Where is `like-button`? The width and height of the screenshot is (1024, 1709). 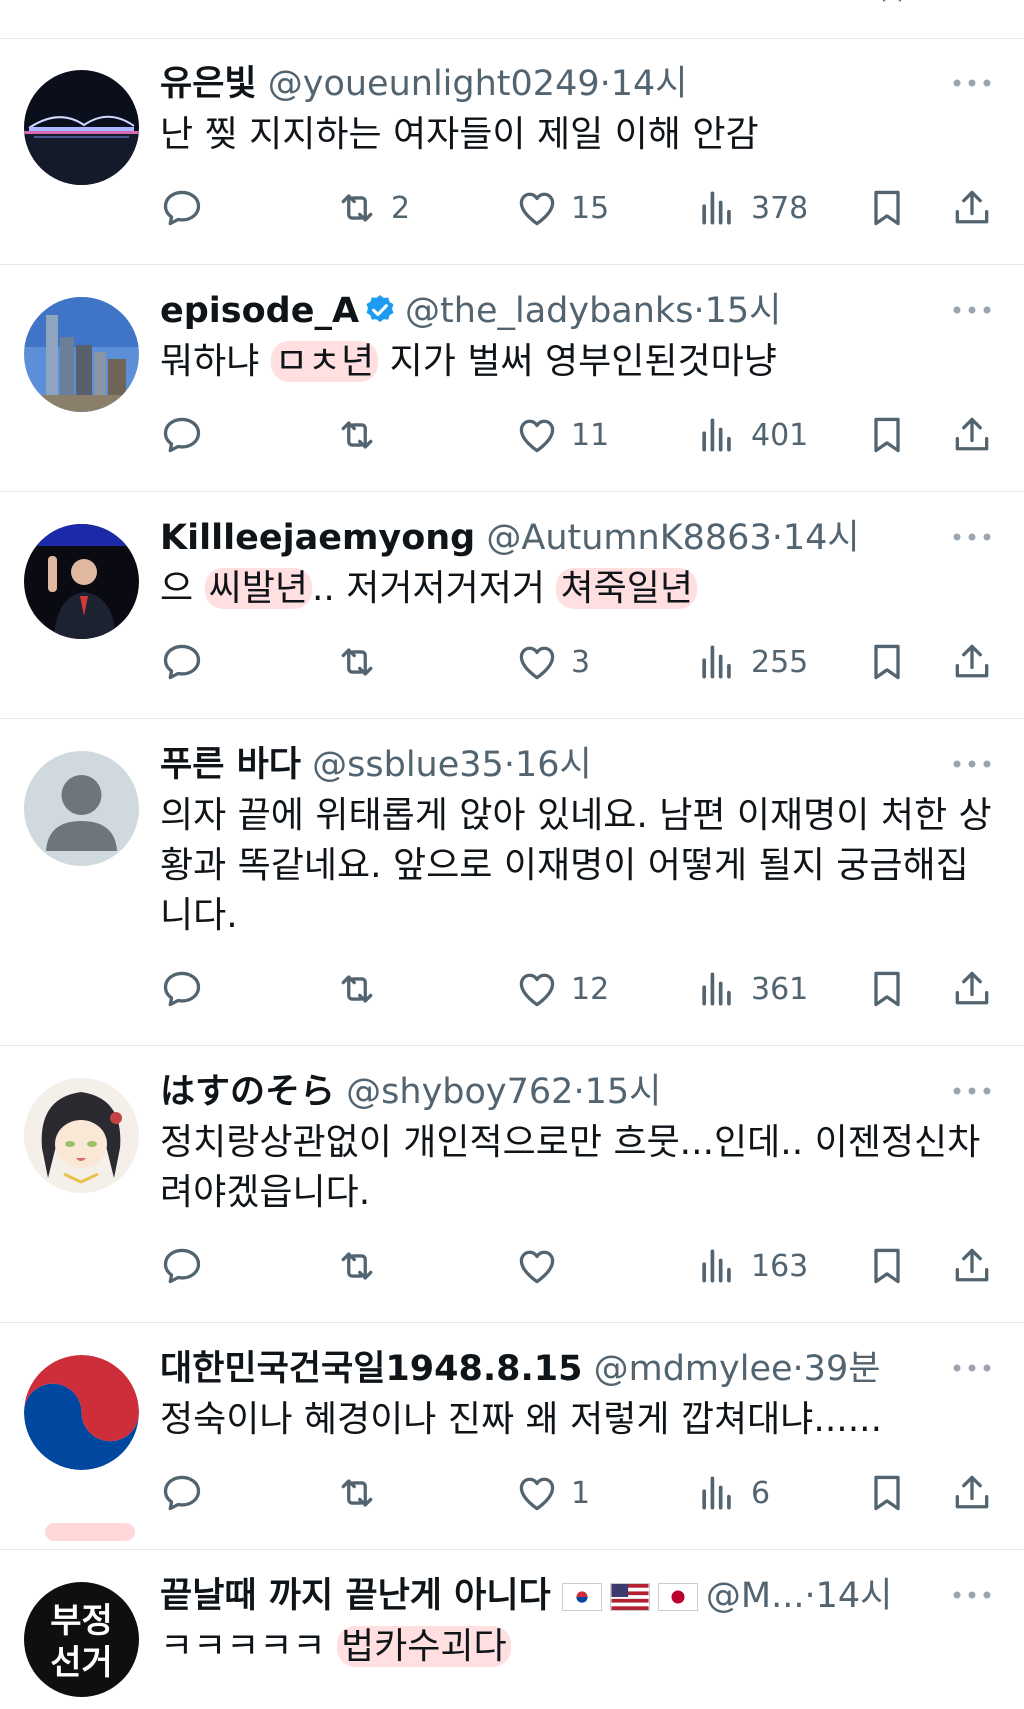
like-button is located at coordinates (537, 1266).